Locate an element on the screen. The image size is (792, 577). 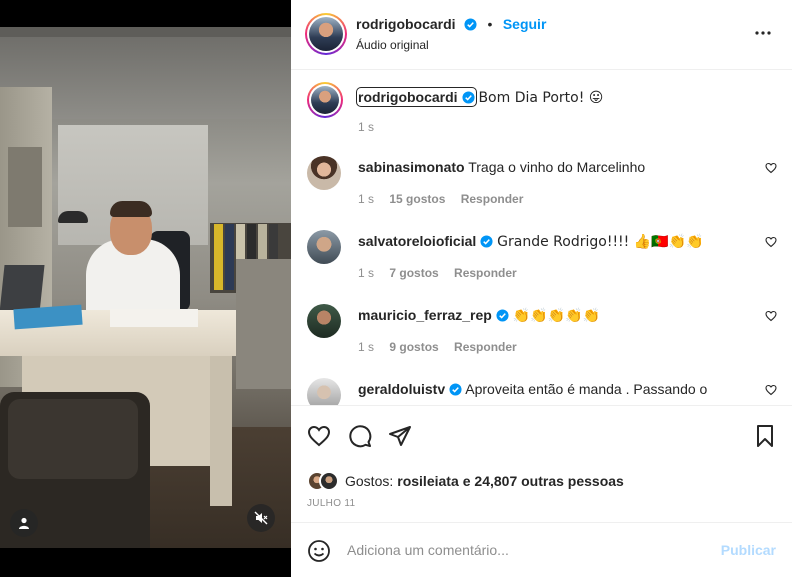
tagged-users-button is located at coordinates (24, 523).